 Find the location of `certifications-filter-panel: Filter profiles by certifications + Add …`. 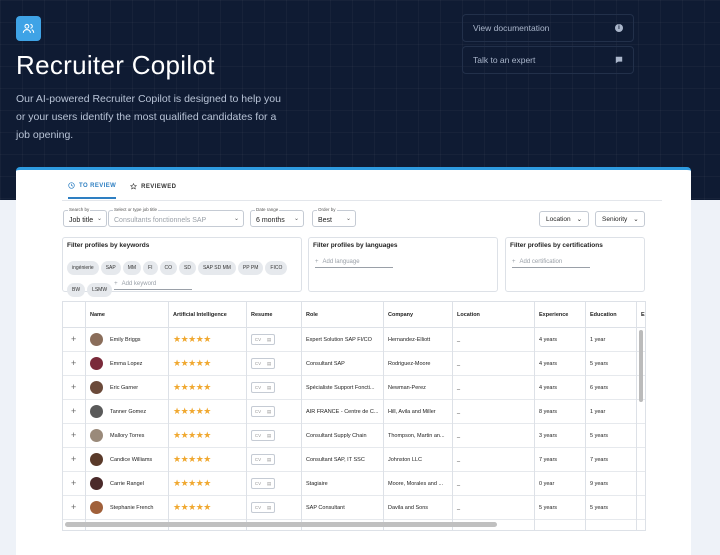

certifications-filter-panel: Filter profiles by certifications + Add … is located at coordinates (575, 264).